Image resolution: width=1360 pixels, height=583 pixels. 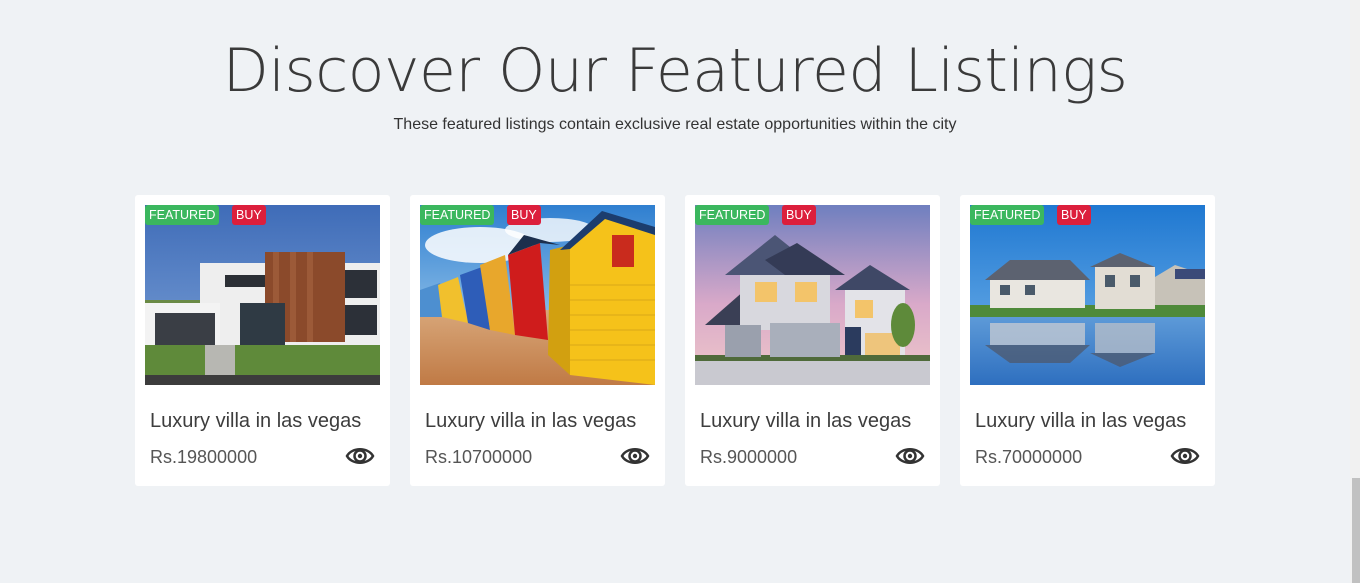 What do you see at coordinates (1087, 295) in the screenshot?
I see `listing-image-lakeside-houses` at bounding box center [1087, 295].